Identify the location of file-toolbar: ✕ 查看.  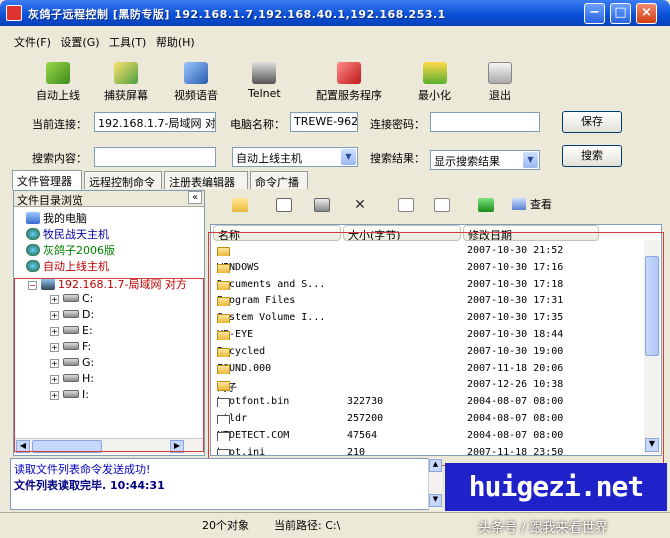
(436, 207).